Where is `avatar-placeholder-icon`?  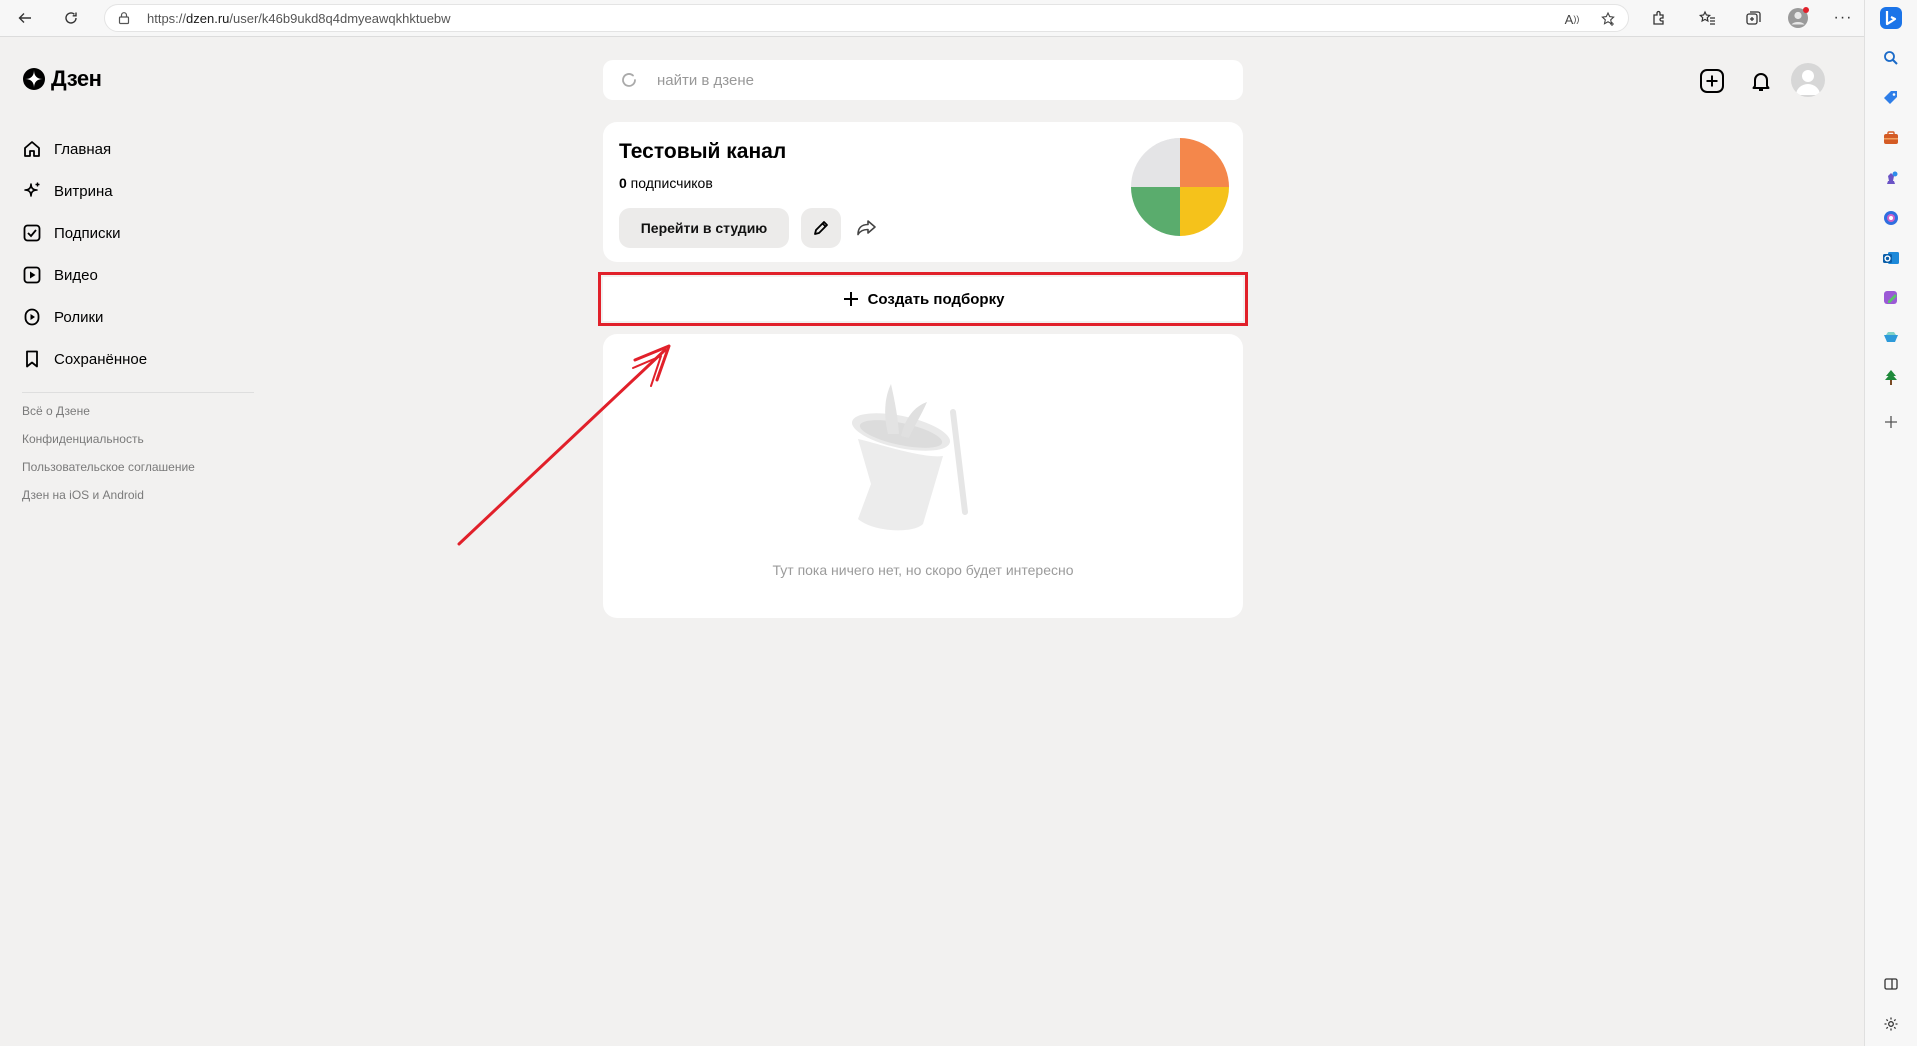
avatar-placeholder-icon is located at coordinates (1808, 82).